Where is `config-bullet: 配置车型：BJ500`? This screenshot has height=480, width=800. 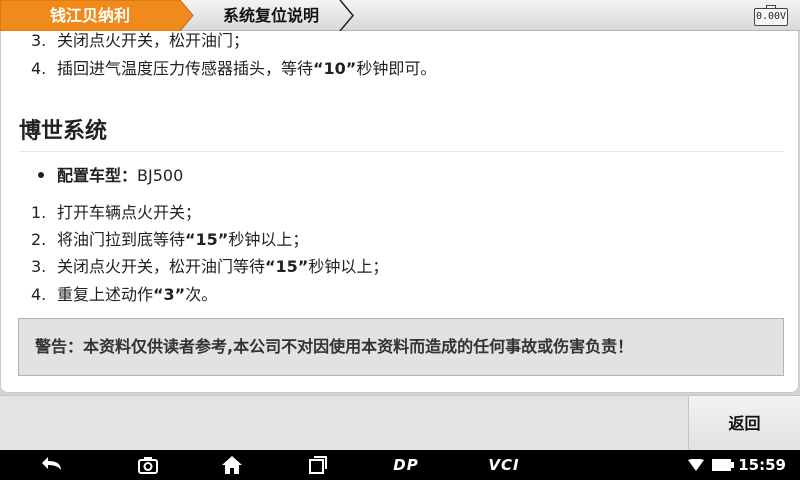
config-bullet: 配置车型：BJ500 is located at coordinates (110, 176).